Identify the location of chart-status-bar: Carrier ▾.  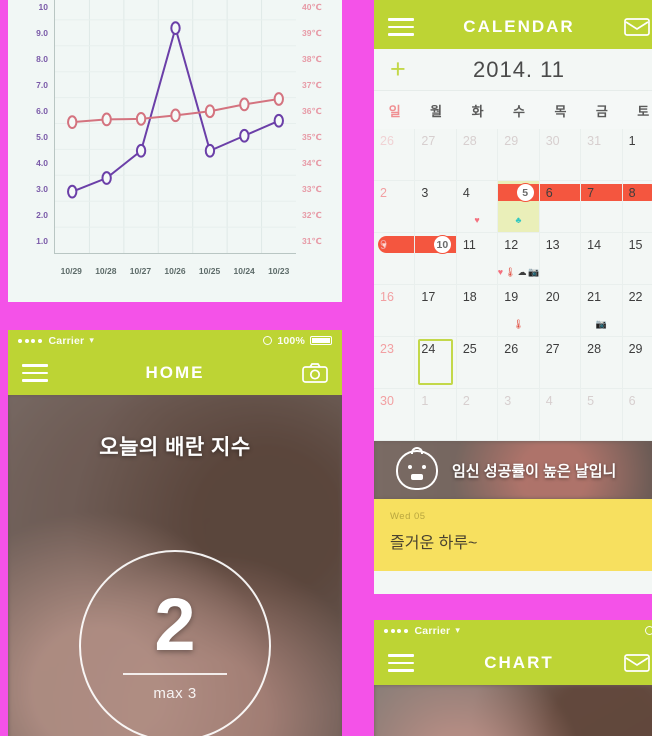
(513, 630).